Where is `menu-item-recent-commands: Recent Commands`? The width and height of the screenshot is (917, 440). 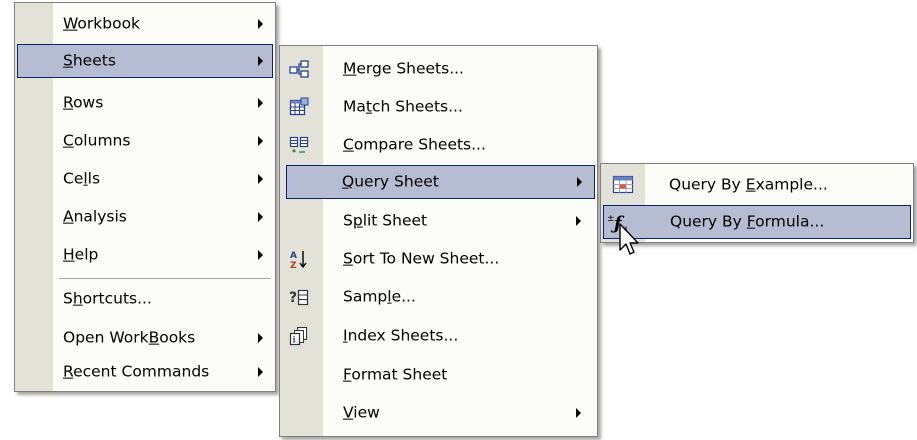
menu-item-recent-commands: Recent Commands is located at coordinates (145, 372).